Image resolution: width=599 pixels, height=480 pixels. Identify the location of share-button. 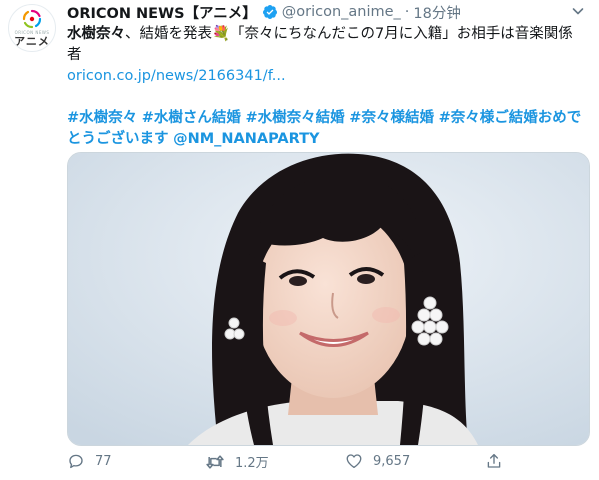
(499, 461).